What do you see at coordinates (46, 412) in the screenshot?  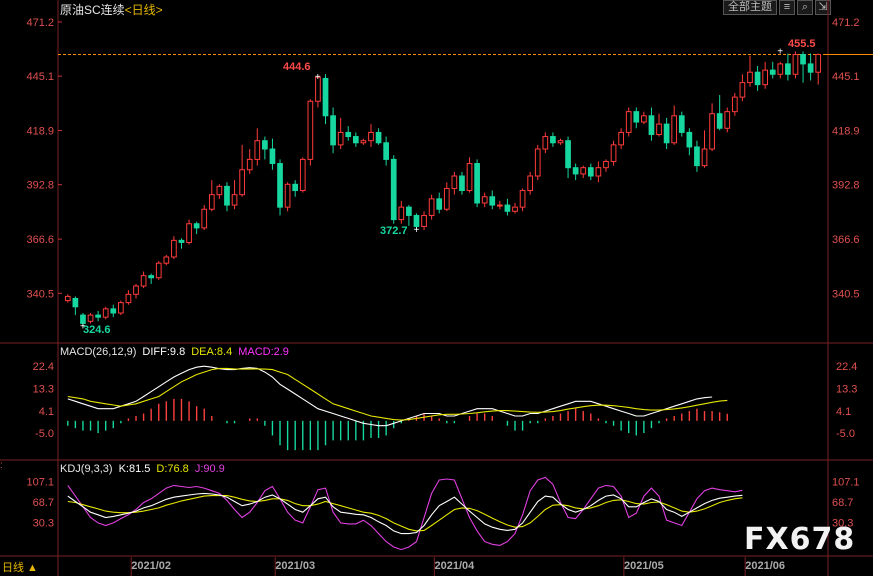 I see `macd-tick-left: 4.1` at bounding box center [46, 412].